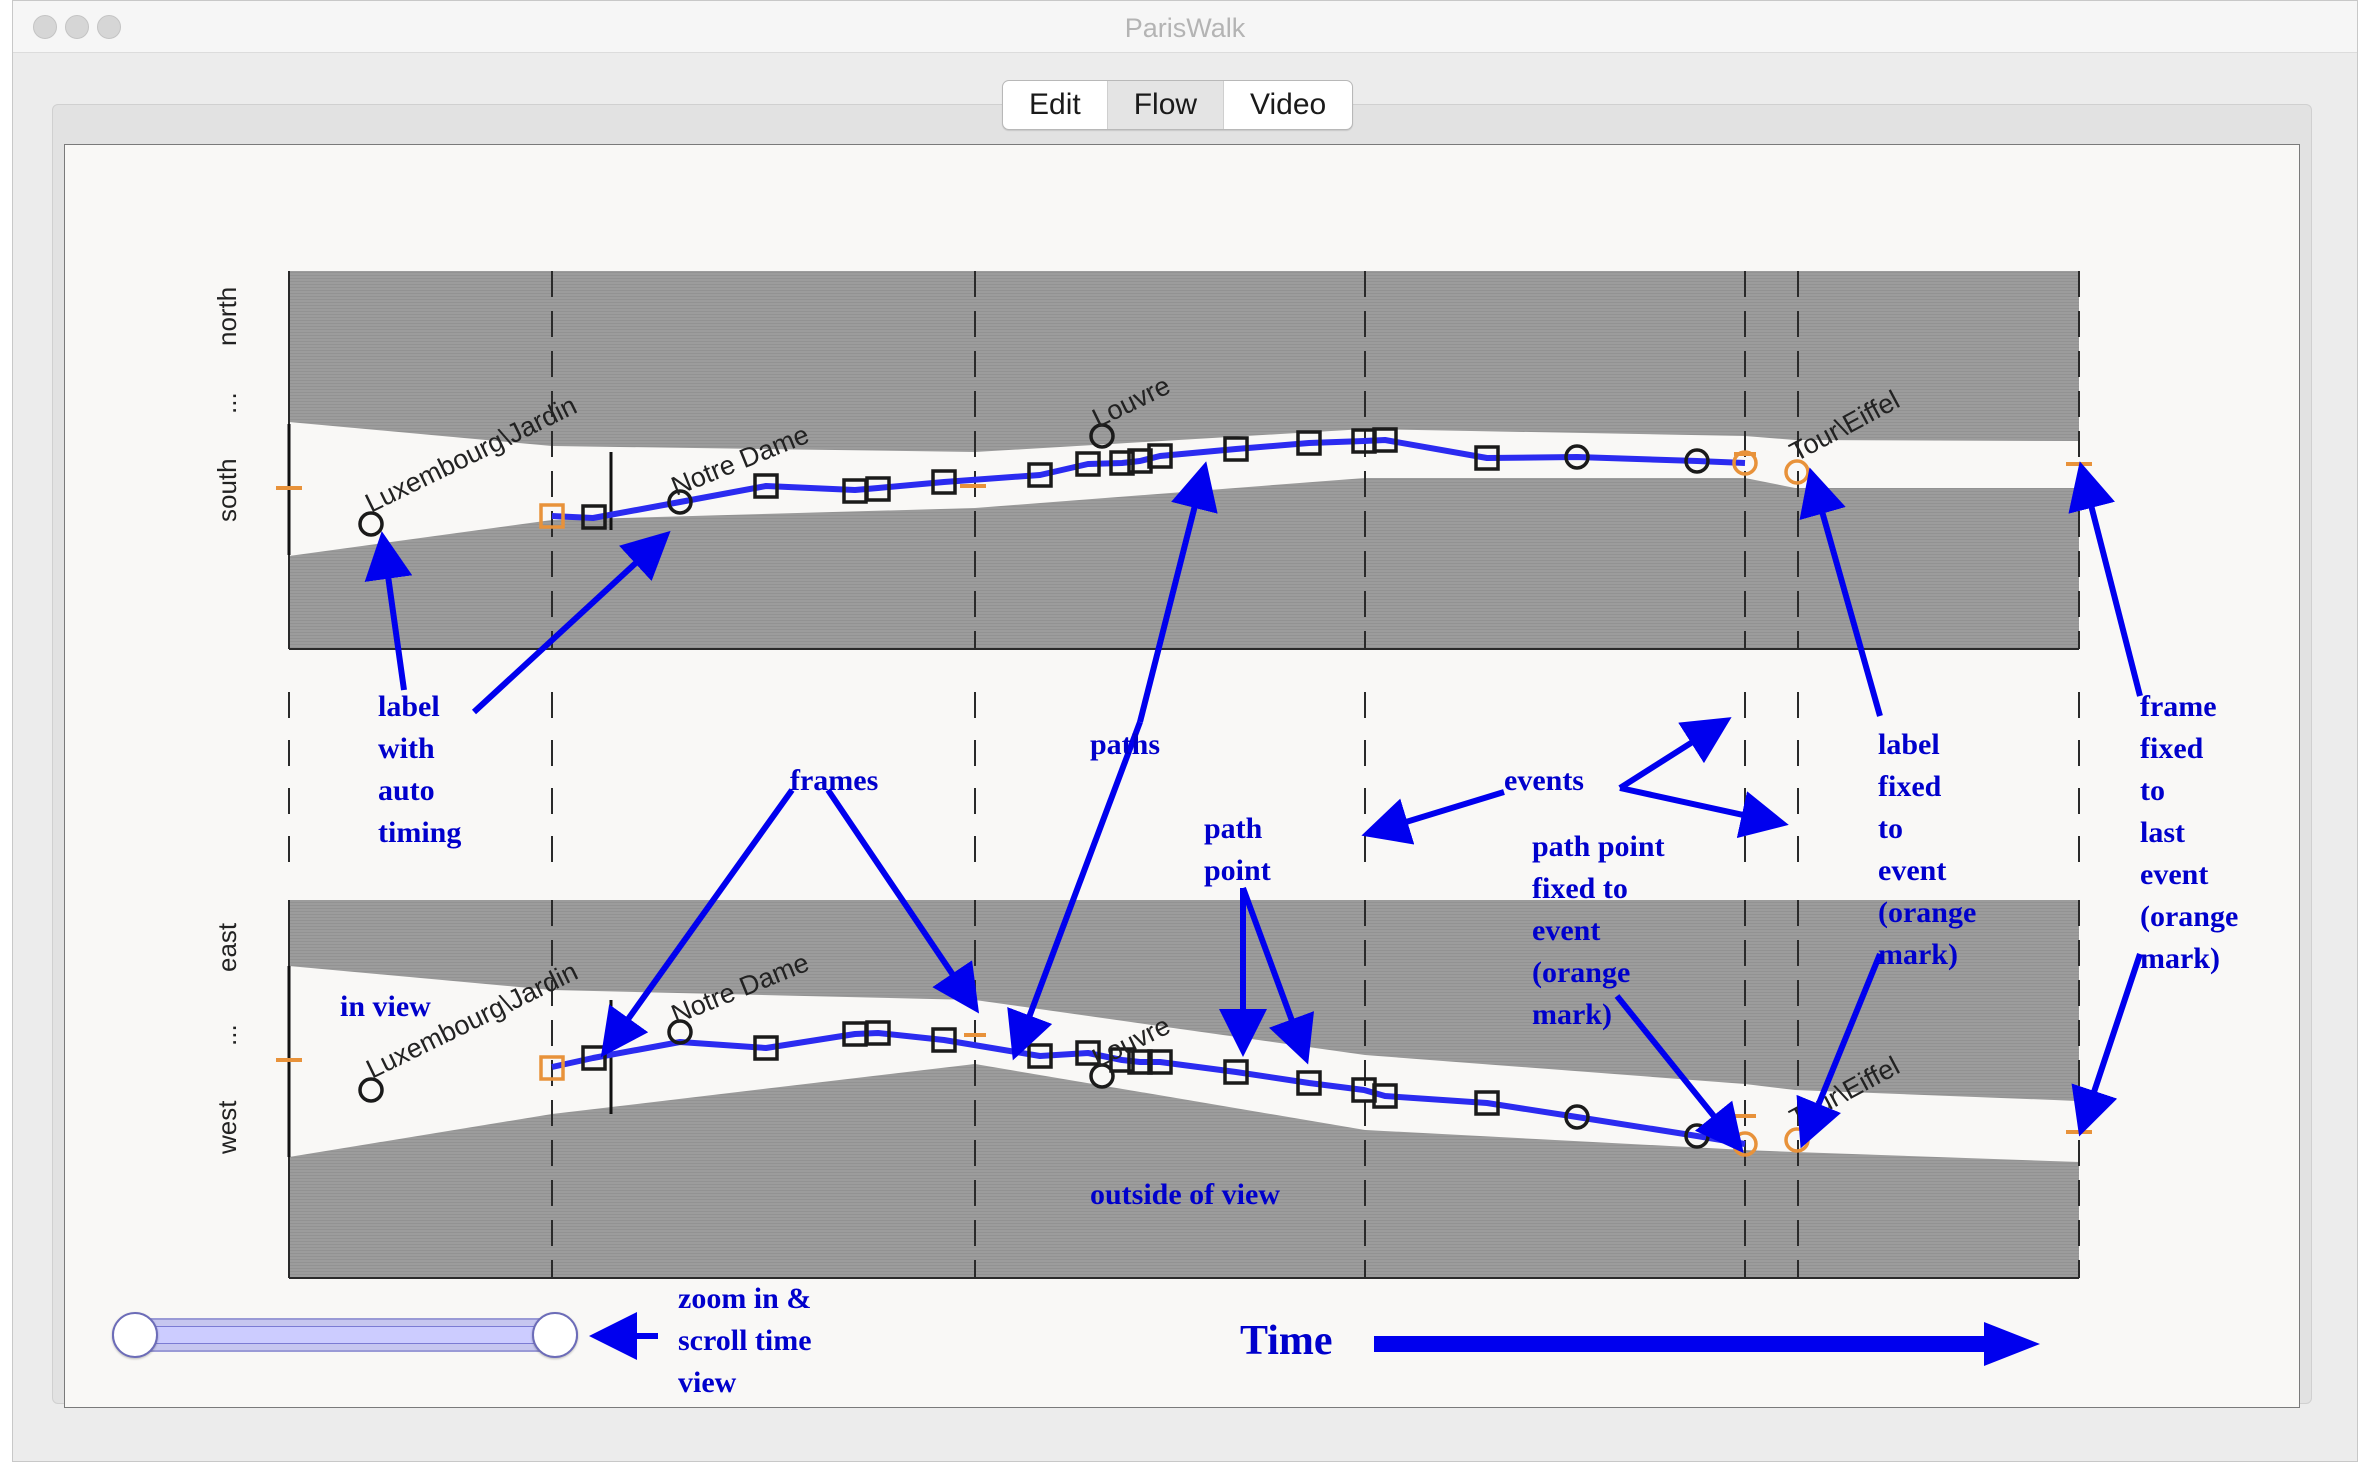 This screenshot has height=1470, width=2362. I want to click on annot-zoom-3: view, so click(707, 1382).